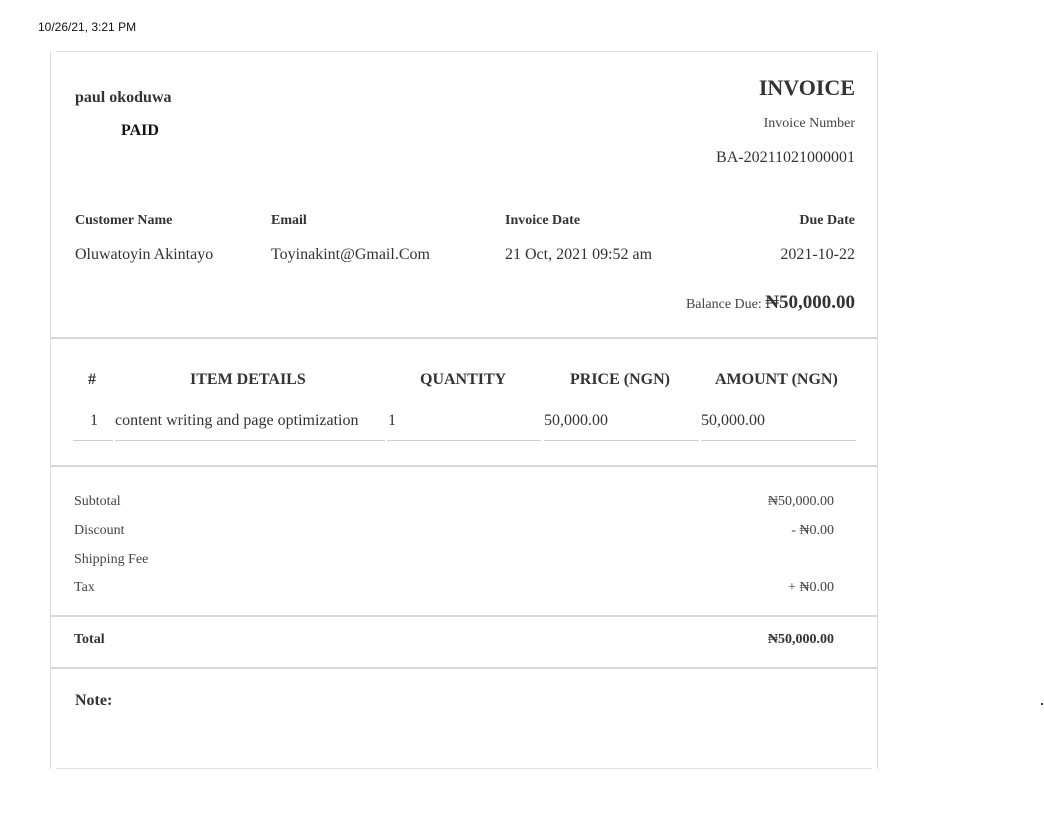 The width and height of the screenshot is (1044, 815). Describe the element at coordinates (785, 157) in the screenshot. I see `invoice-number: BA-20211021000001` at that location.